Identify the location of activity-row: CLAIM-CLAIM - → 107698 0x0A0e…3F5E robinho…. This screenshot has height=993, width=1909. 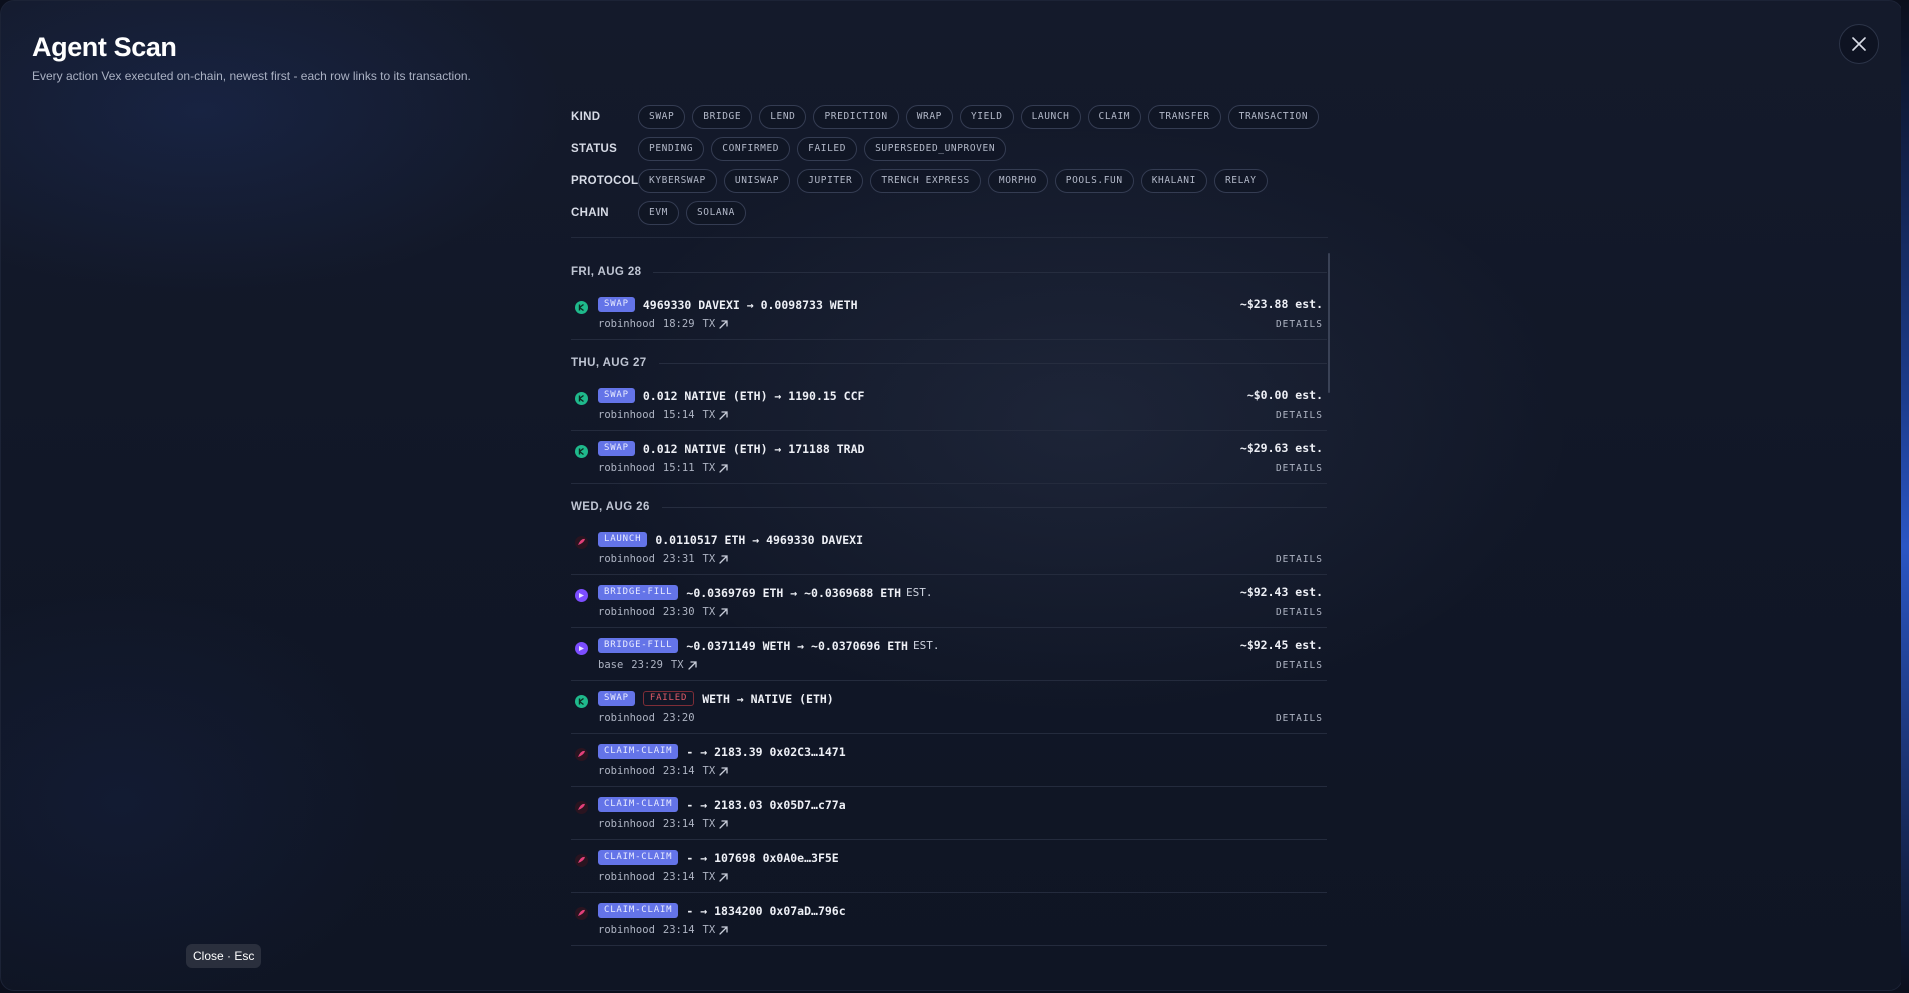
(949, 866).